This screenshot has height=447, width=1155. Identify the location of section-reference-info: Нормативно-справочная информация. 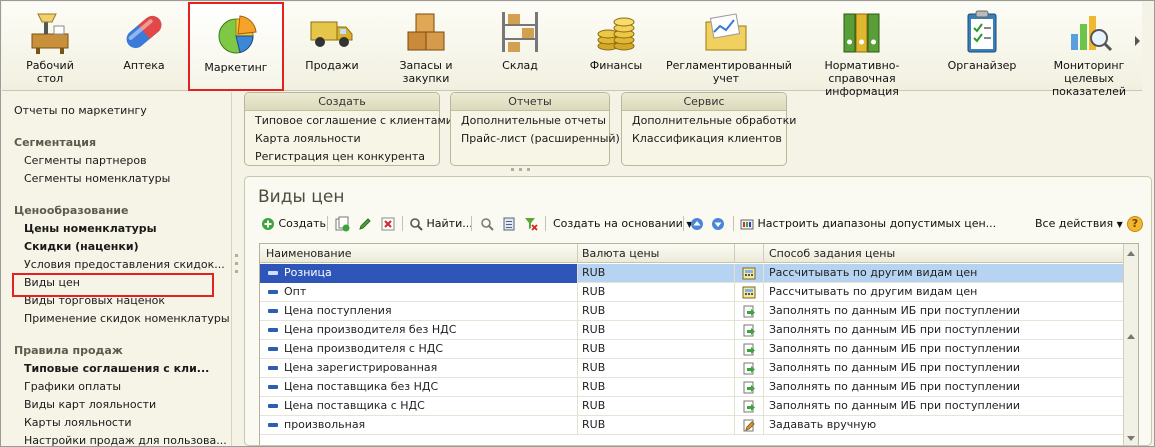
(862, 50).